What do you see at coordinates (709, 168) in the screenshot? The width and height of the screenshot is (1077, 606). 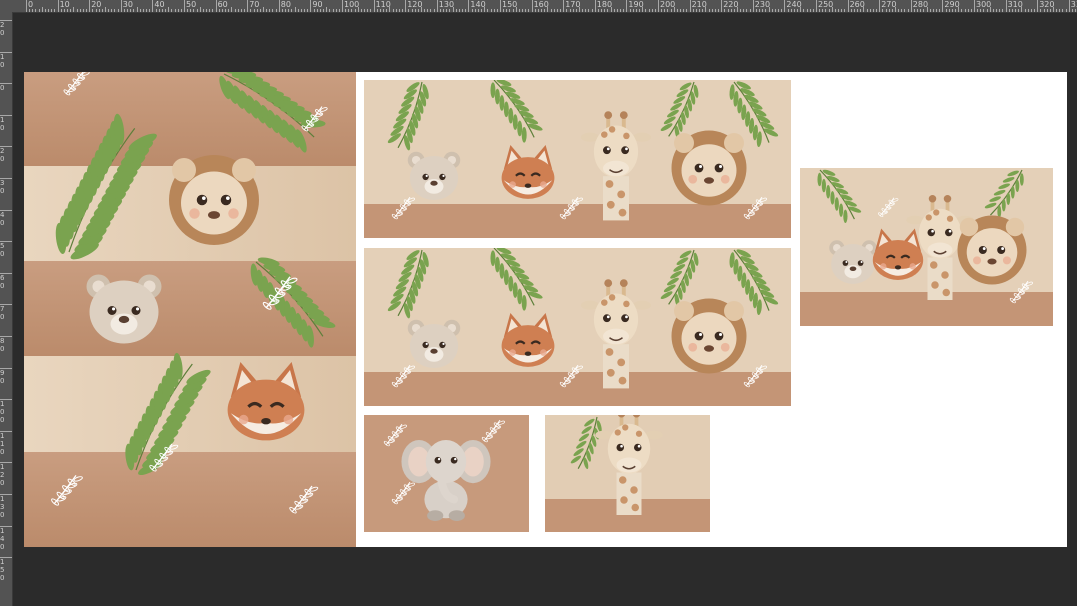 I see `lion-icon` at bounding box center [709, 168].